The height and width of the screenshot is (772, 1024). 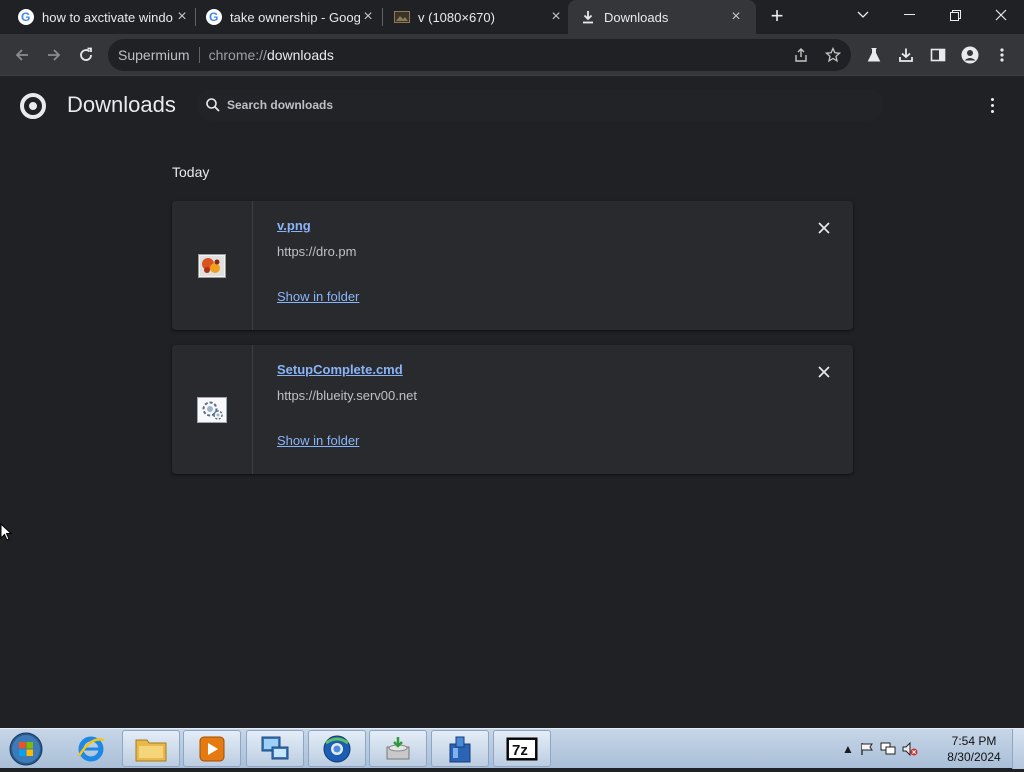 I want to click on svg-text: 7z, so click(x=520, y=750).